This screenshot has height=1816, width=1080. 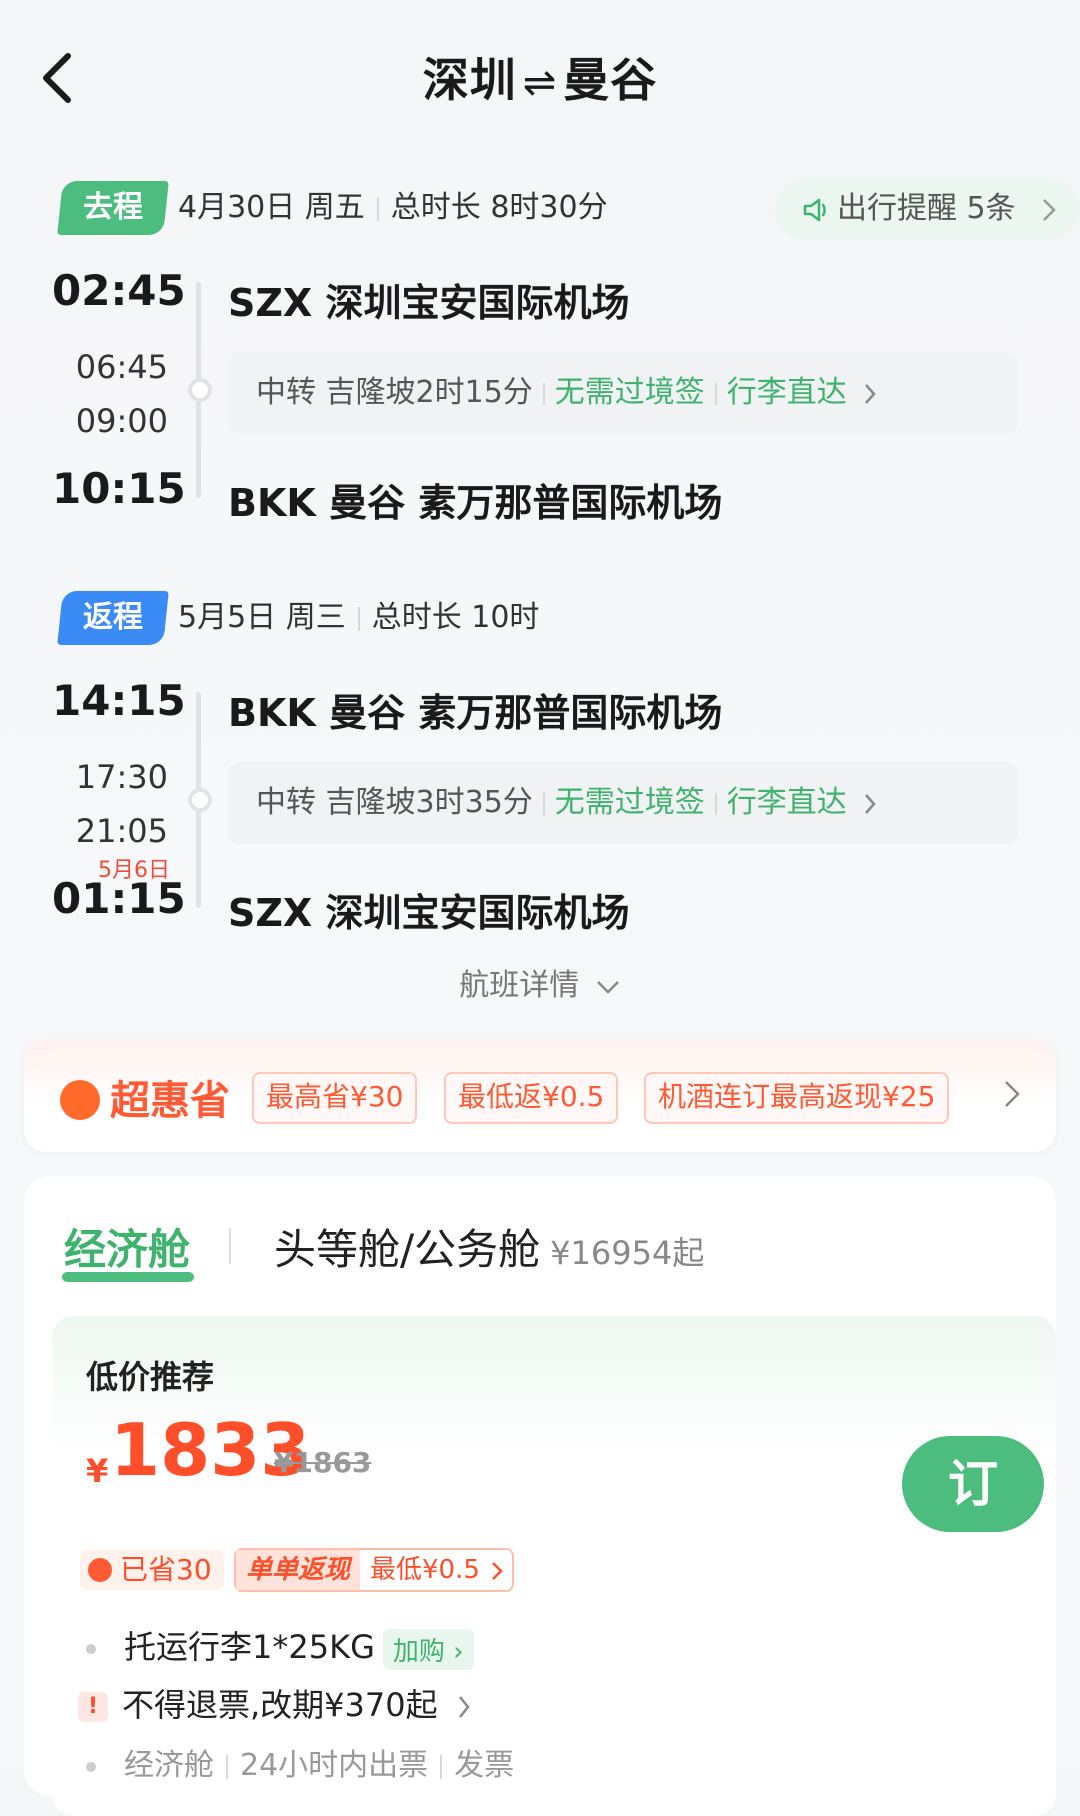 What do you see at coordinates (275, 1703) in the screenshot?
I see `refund-rule-row: ! 不得退票,改期¥370起` at bounding box center [275, 1703].